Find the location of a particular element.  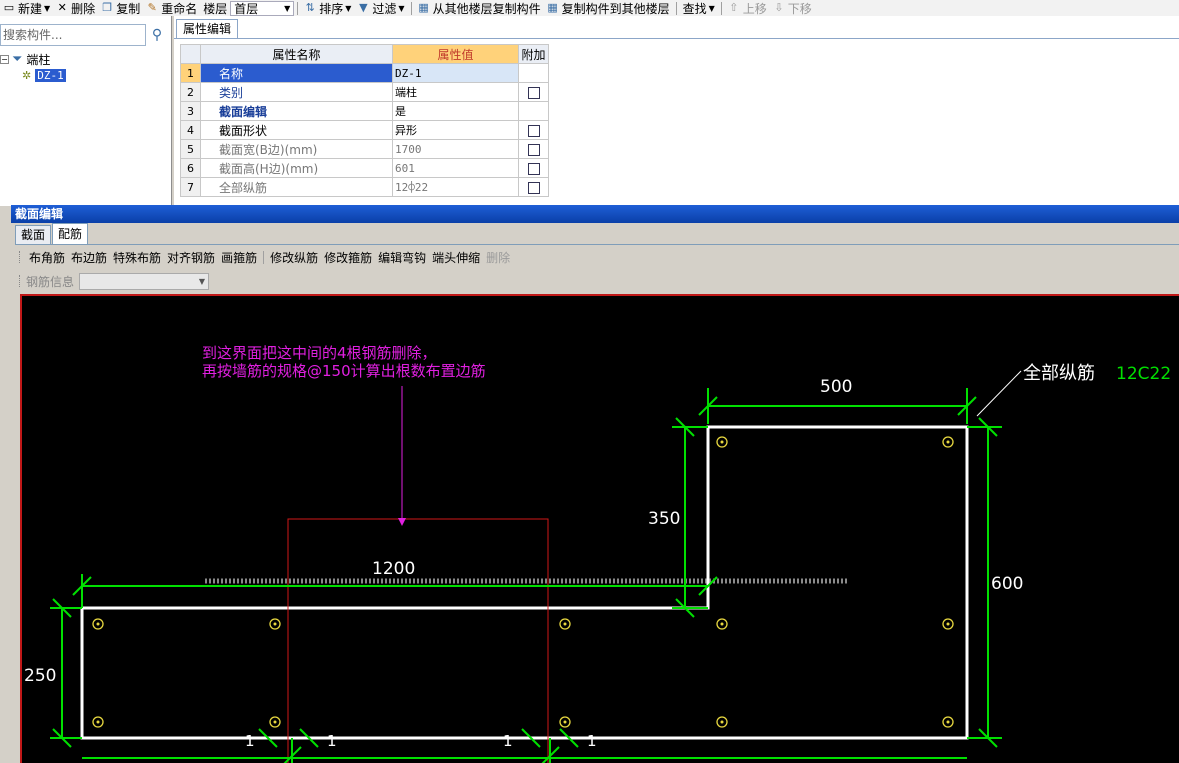

move-up-button: ⇧ 上移 is located at coordinates (747, 8).